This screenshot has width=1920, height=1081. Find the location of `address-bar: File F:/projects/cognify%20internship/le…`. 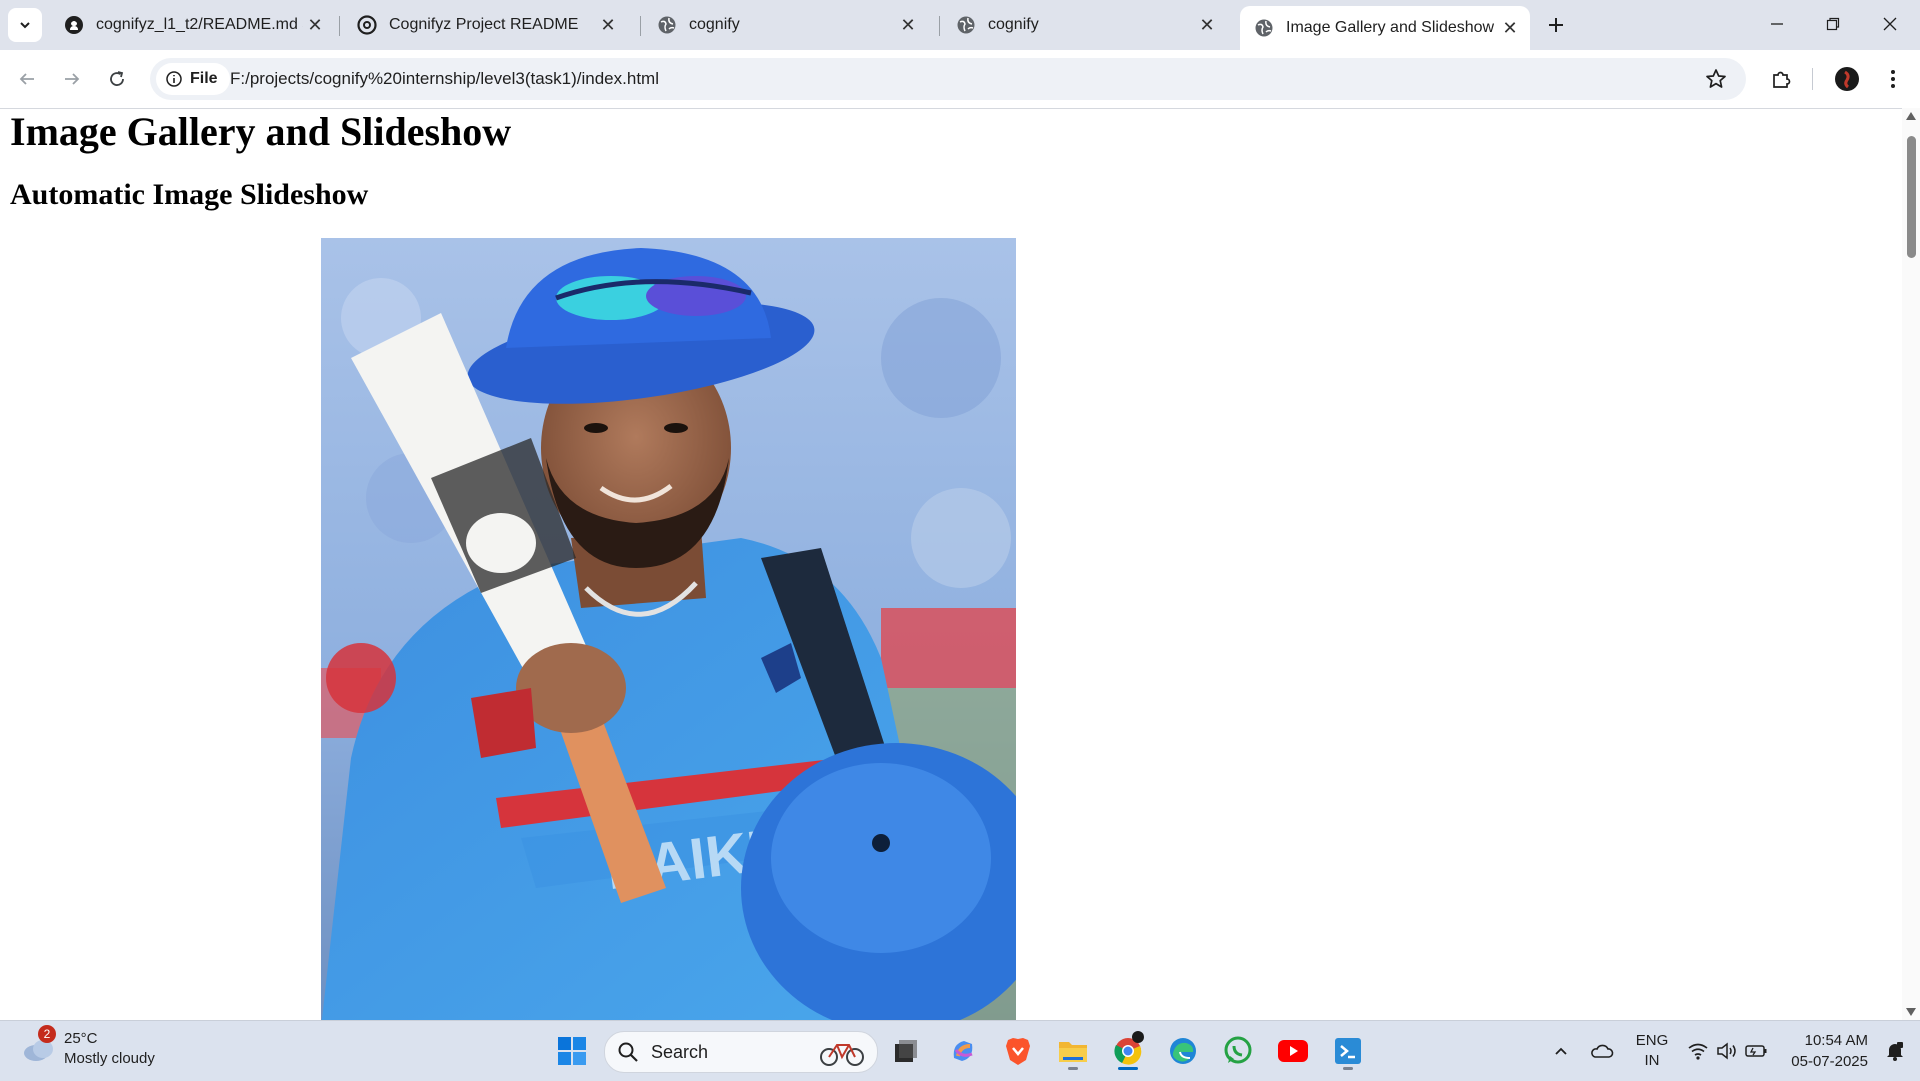

address-bar: File F:/projects/cognify%20internship/le… is located at coordinates (948, 79).